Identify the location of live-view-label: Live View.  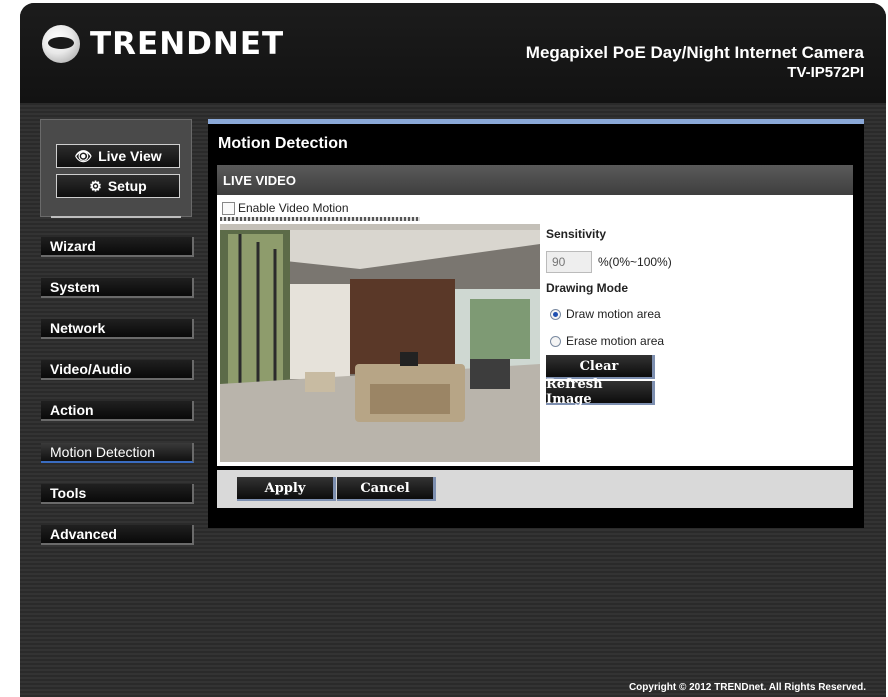
(130, 156).